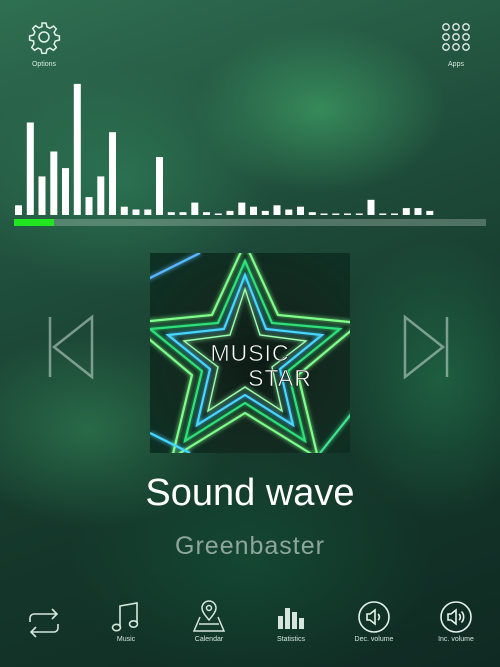  Describe the element at coordinates (456, 617) in the screenshot. I see `volume-up-icon` at that location.